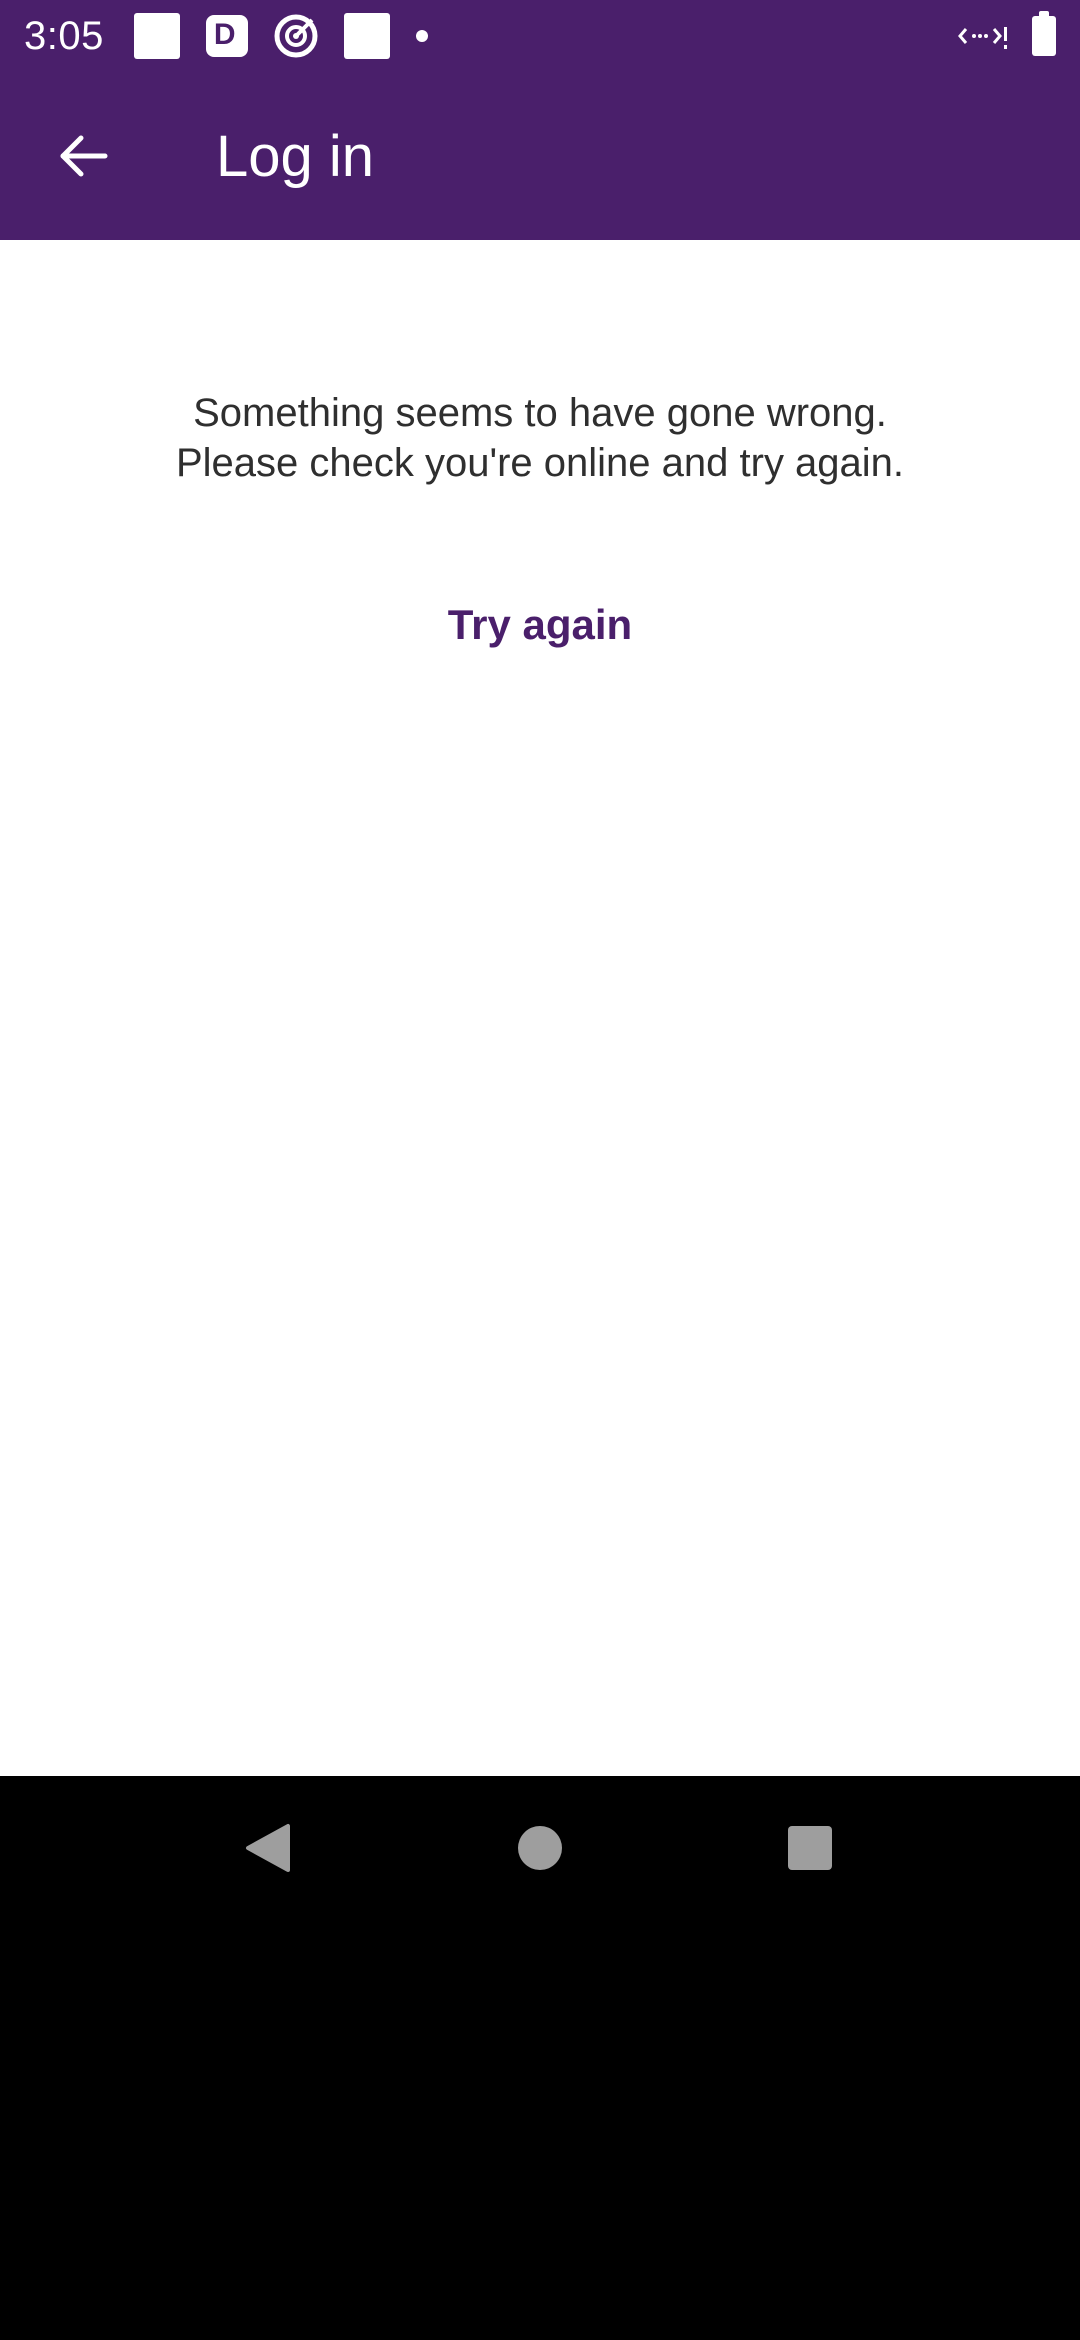 Image resolution: width=1080 pixels, height=2340 pixels. I want to click on more-notifications-dot-icon, so click(421, 36).